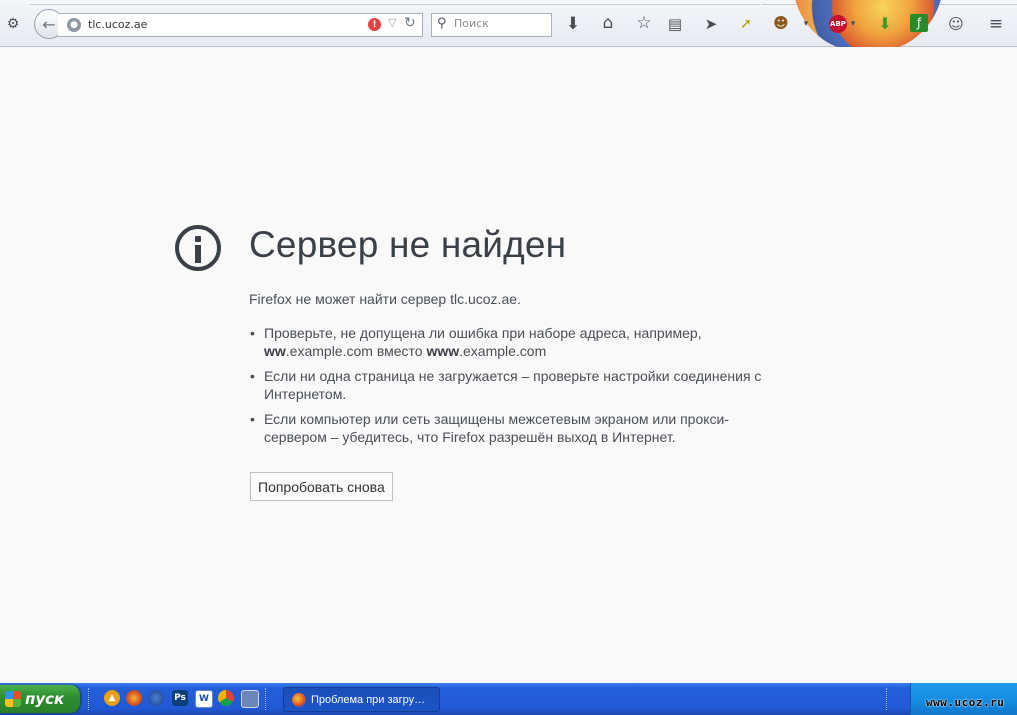  I want to click on globe-icon: ●, so click(74, 25).